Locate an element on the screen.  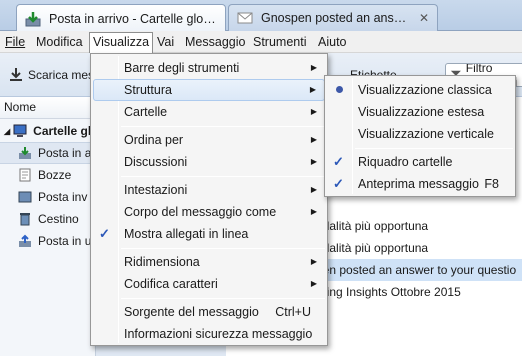
sent-icon is located at coordinates (25, 197).